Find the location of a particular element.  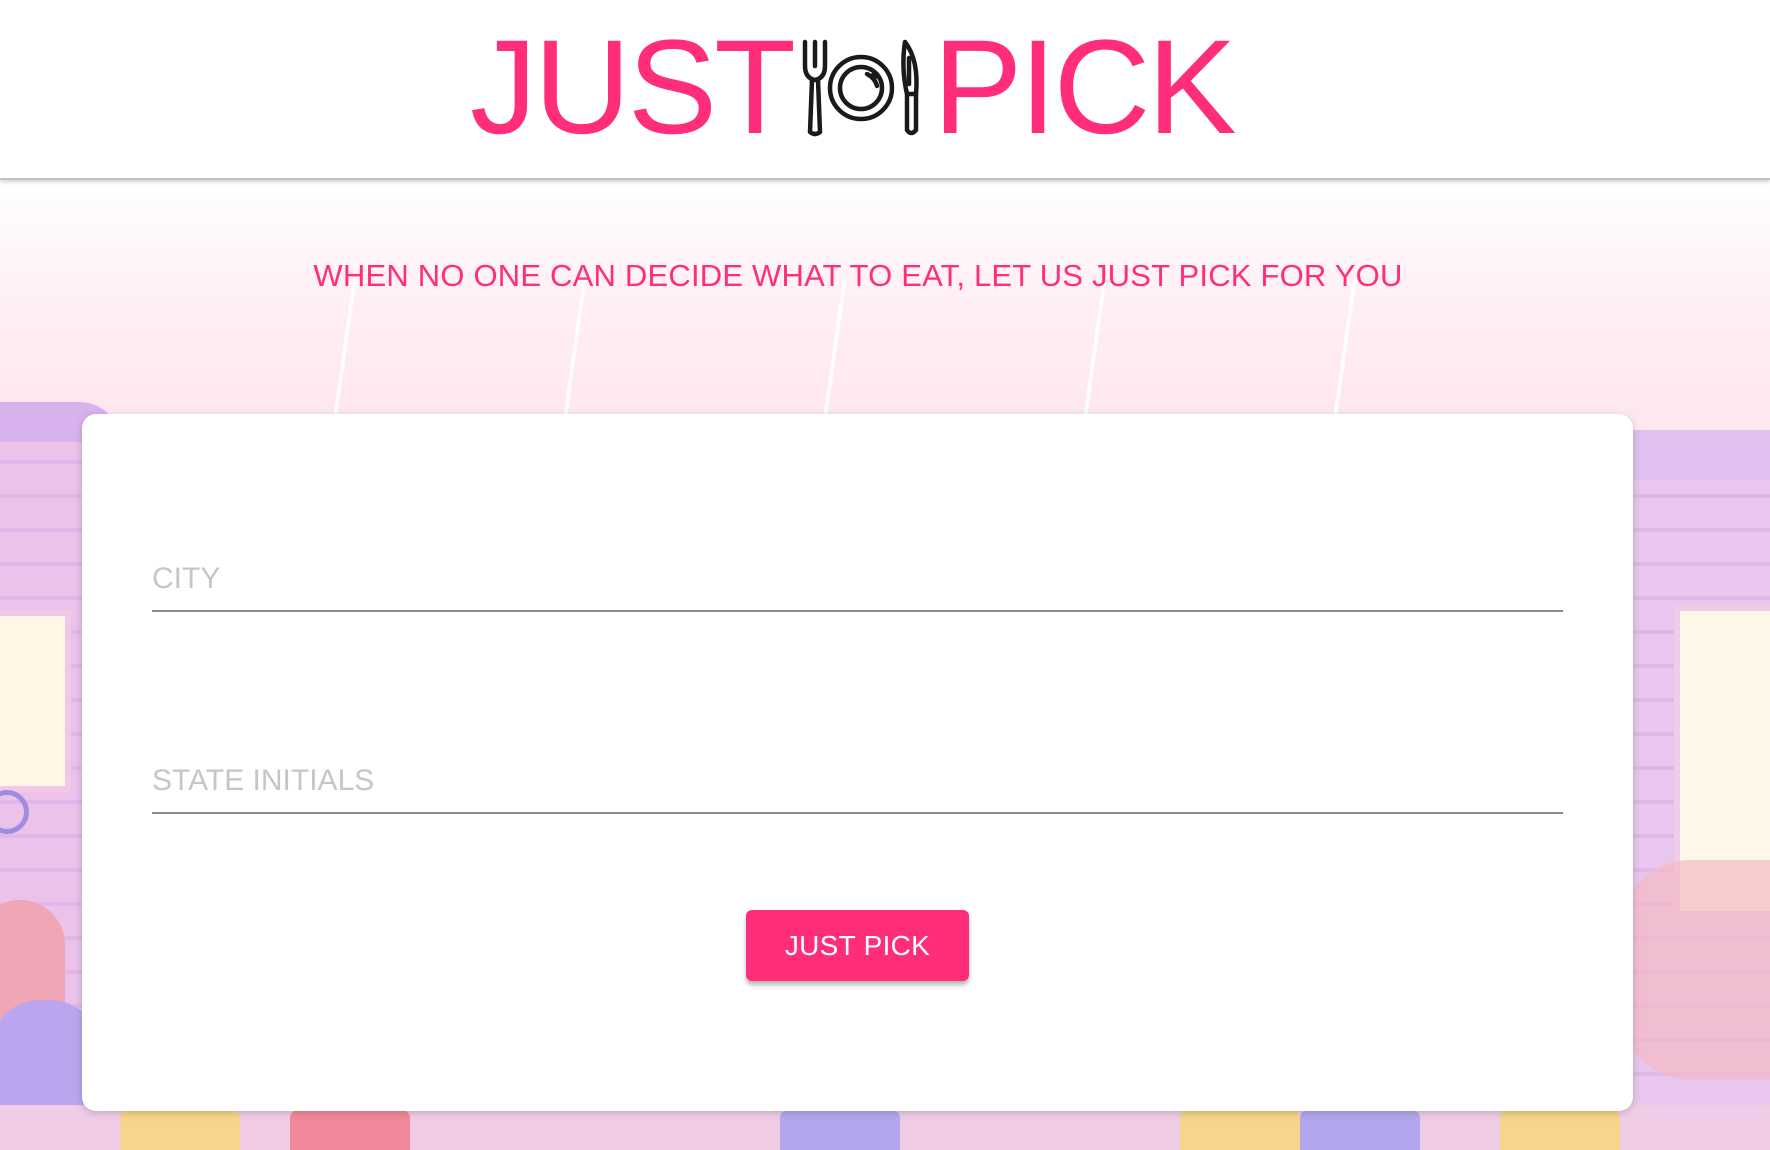

city-input is located at coordinates (857, 587).